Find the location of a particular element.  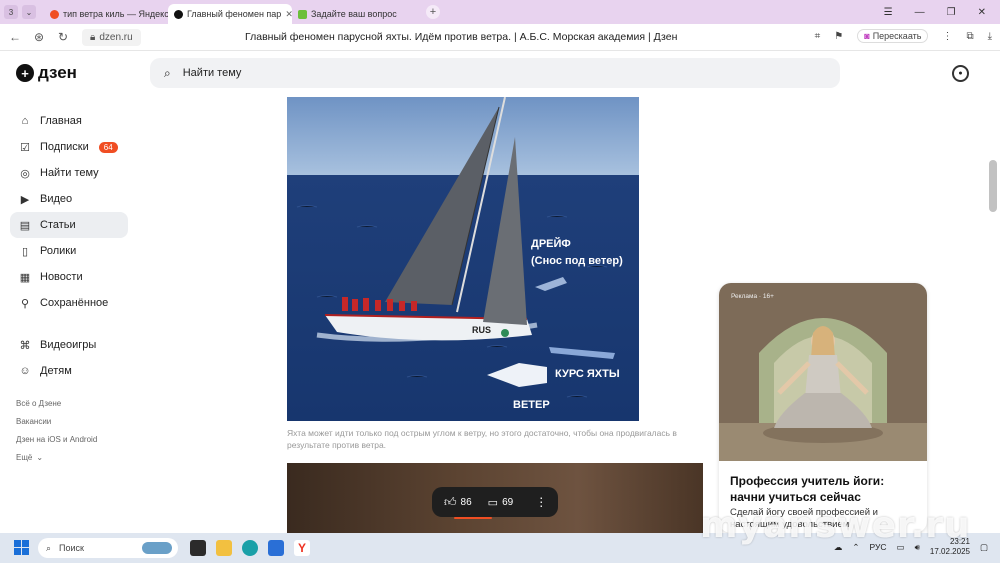

sidebar-item-kids: ☺ Детям is located at coordinates (69, 371).